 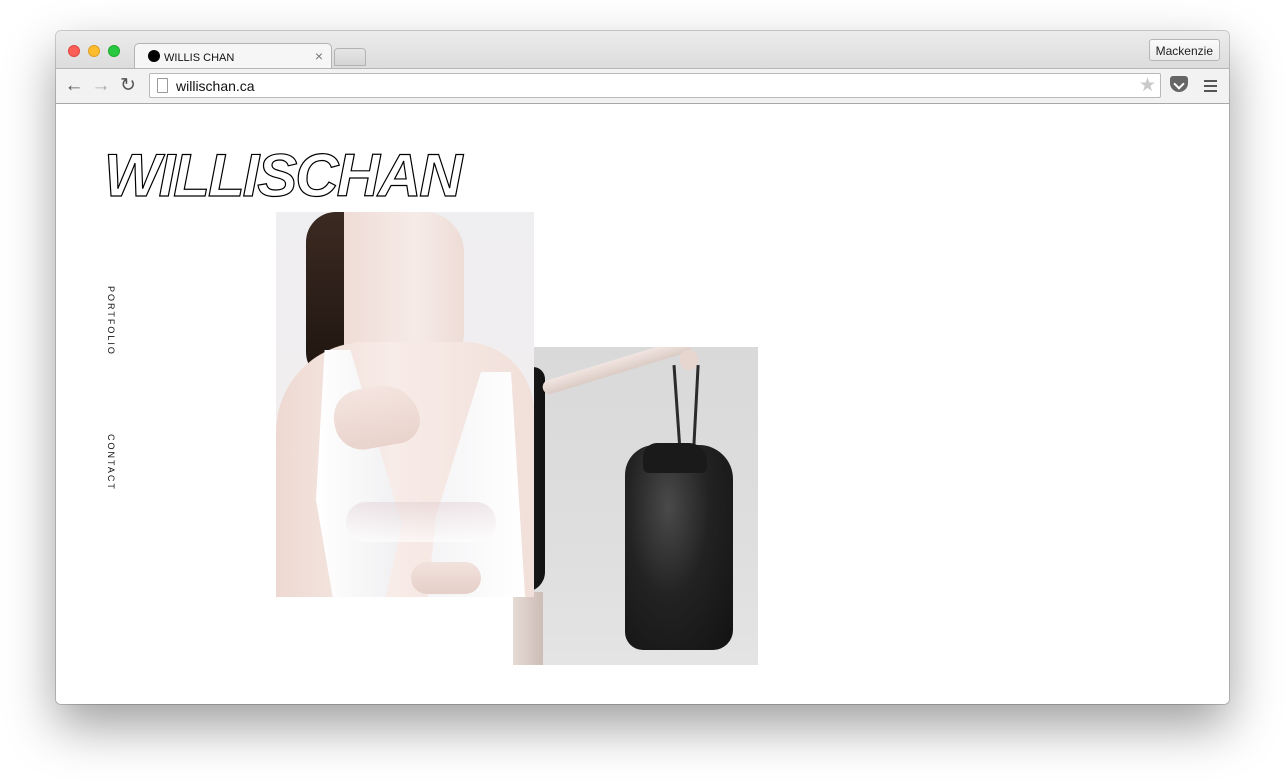 What do you see at coordinates (1210, 86) in the screenshot?
I see `hamburger-menu-icon` at bounding box center [1210, 86].